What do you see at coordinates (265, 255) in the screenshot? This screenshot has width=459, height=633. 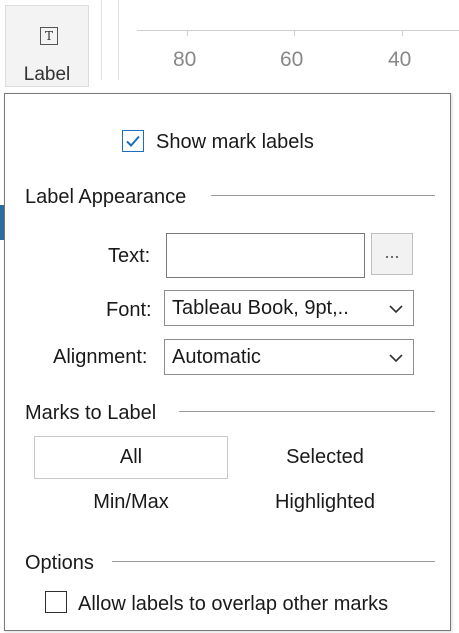 I see `label-text-input` at bounding box center [265, 255].